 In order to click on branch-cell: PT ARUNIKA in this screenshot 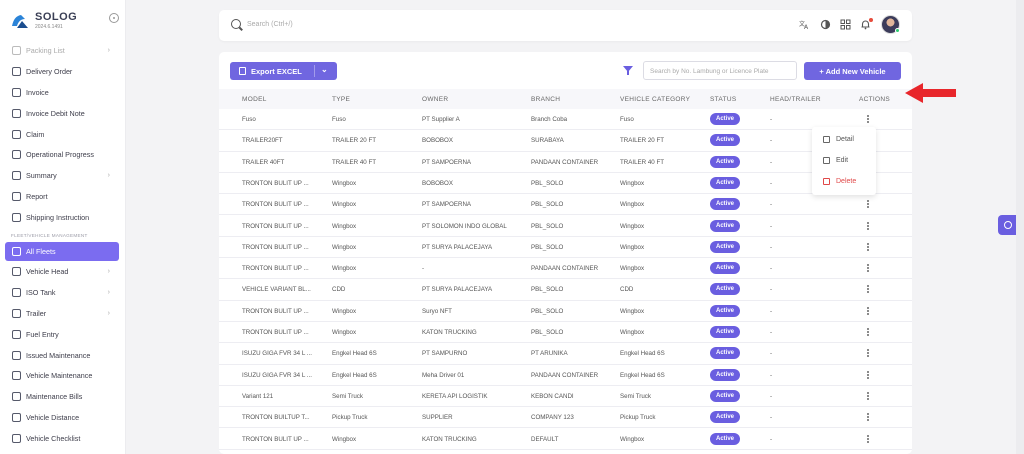, I will do `click(549, 354)`.